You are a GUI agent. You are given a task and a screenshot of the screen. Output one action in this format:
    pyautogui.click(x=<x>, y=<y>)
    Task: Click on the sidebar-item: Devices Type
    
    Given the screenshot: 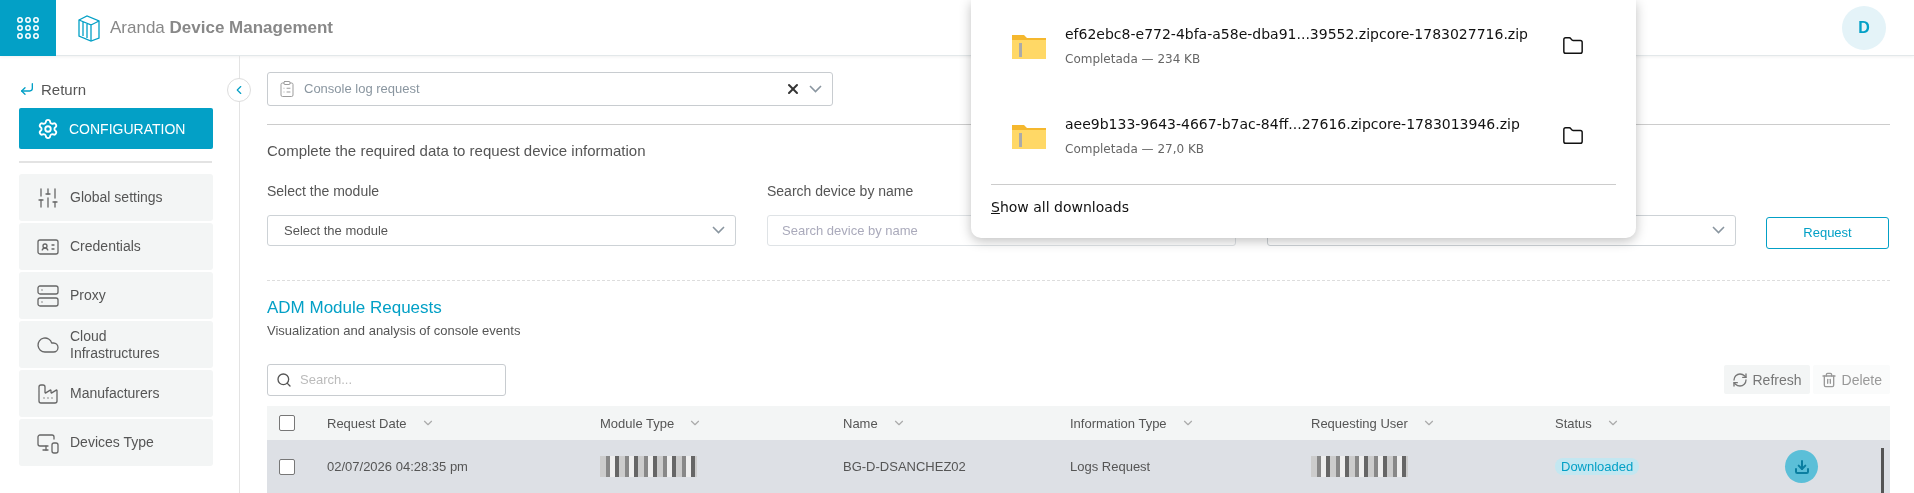 What is the action you would take?
    pyautogui.click(x=116, y=442)
    